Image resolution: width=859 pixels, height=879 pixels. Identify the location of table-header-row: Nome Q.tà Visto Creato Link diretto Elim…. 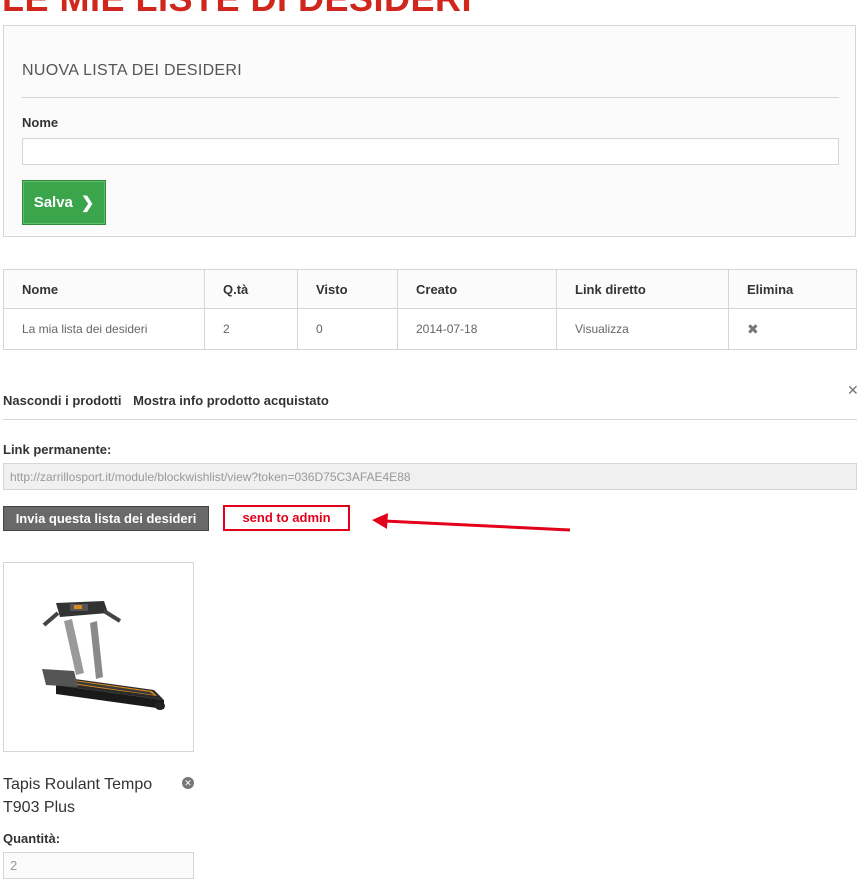
(430, 289).